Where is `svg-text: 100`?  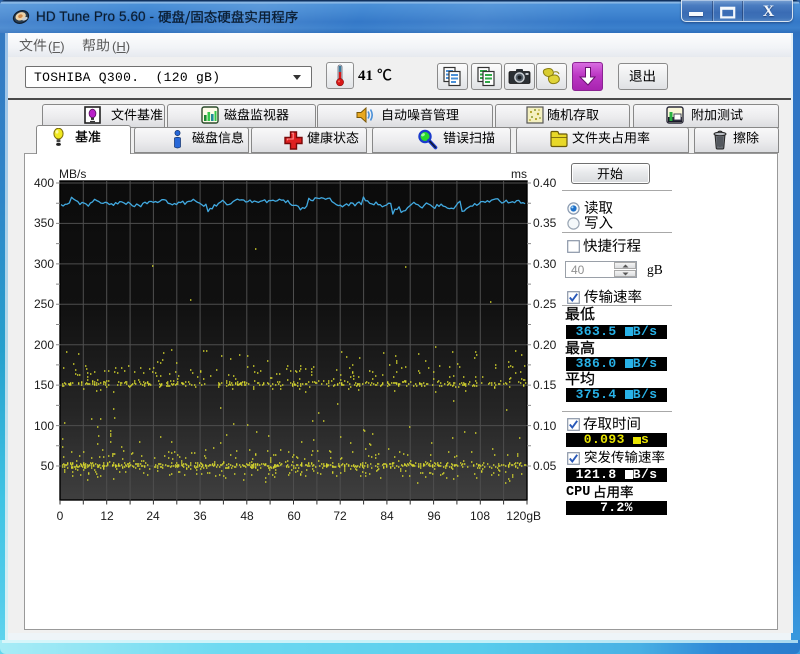
svg-text: 100 is located at coordinates (44, 426).